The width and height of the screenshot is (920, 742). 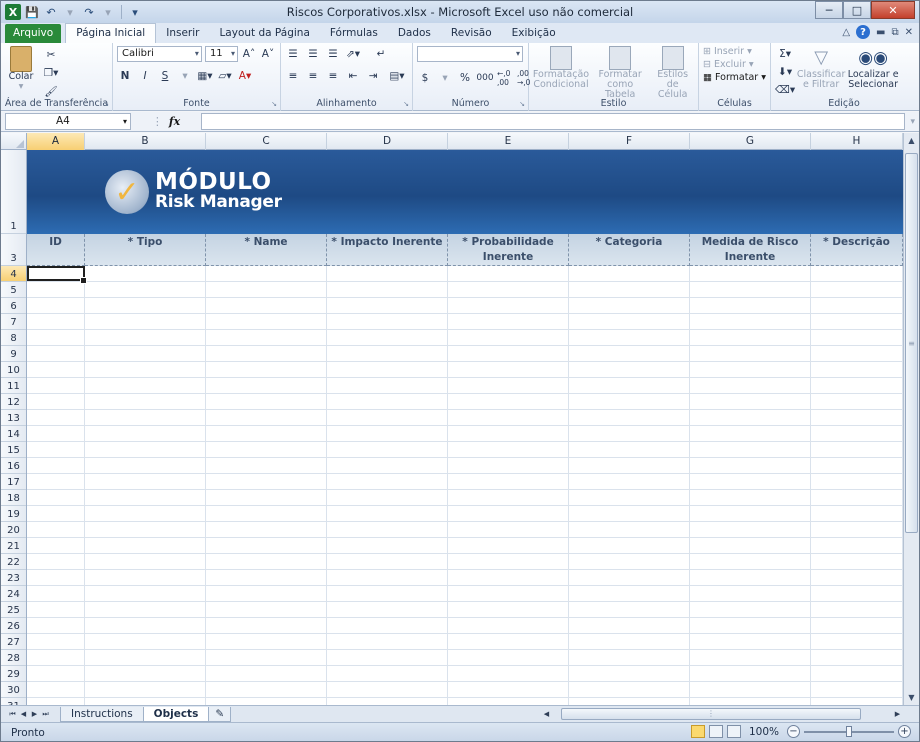 I want to click on undo-dropdown-icon: ▾, so click(x=70, y=12).